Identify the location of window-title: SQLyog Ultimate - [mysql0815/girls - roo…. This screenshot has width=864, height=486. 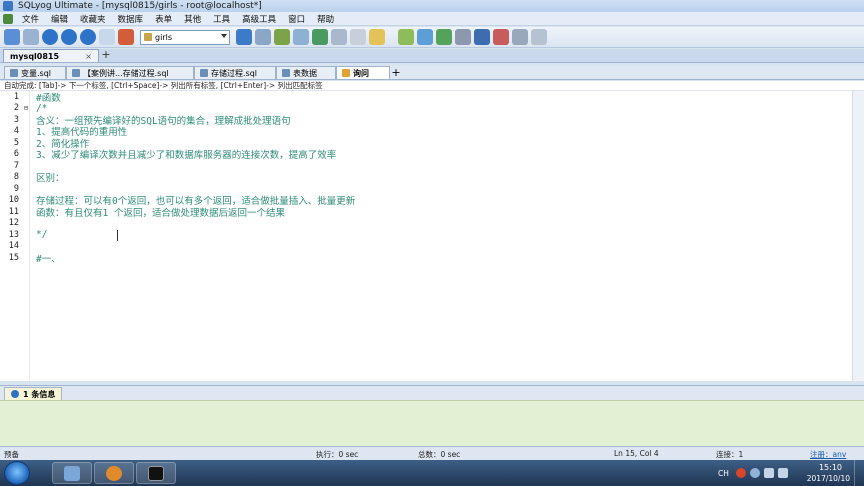
(140, 6).